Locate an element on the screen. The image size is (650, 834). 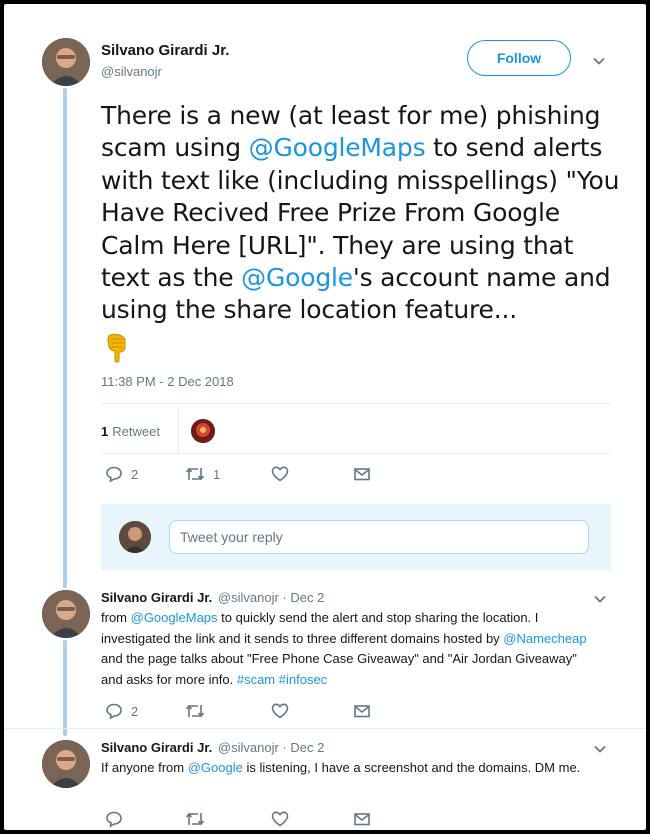
reply-text-segment: from is located at coordinates (116, 617).